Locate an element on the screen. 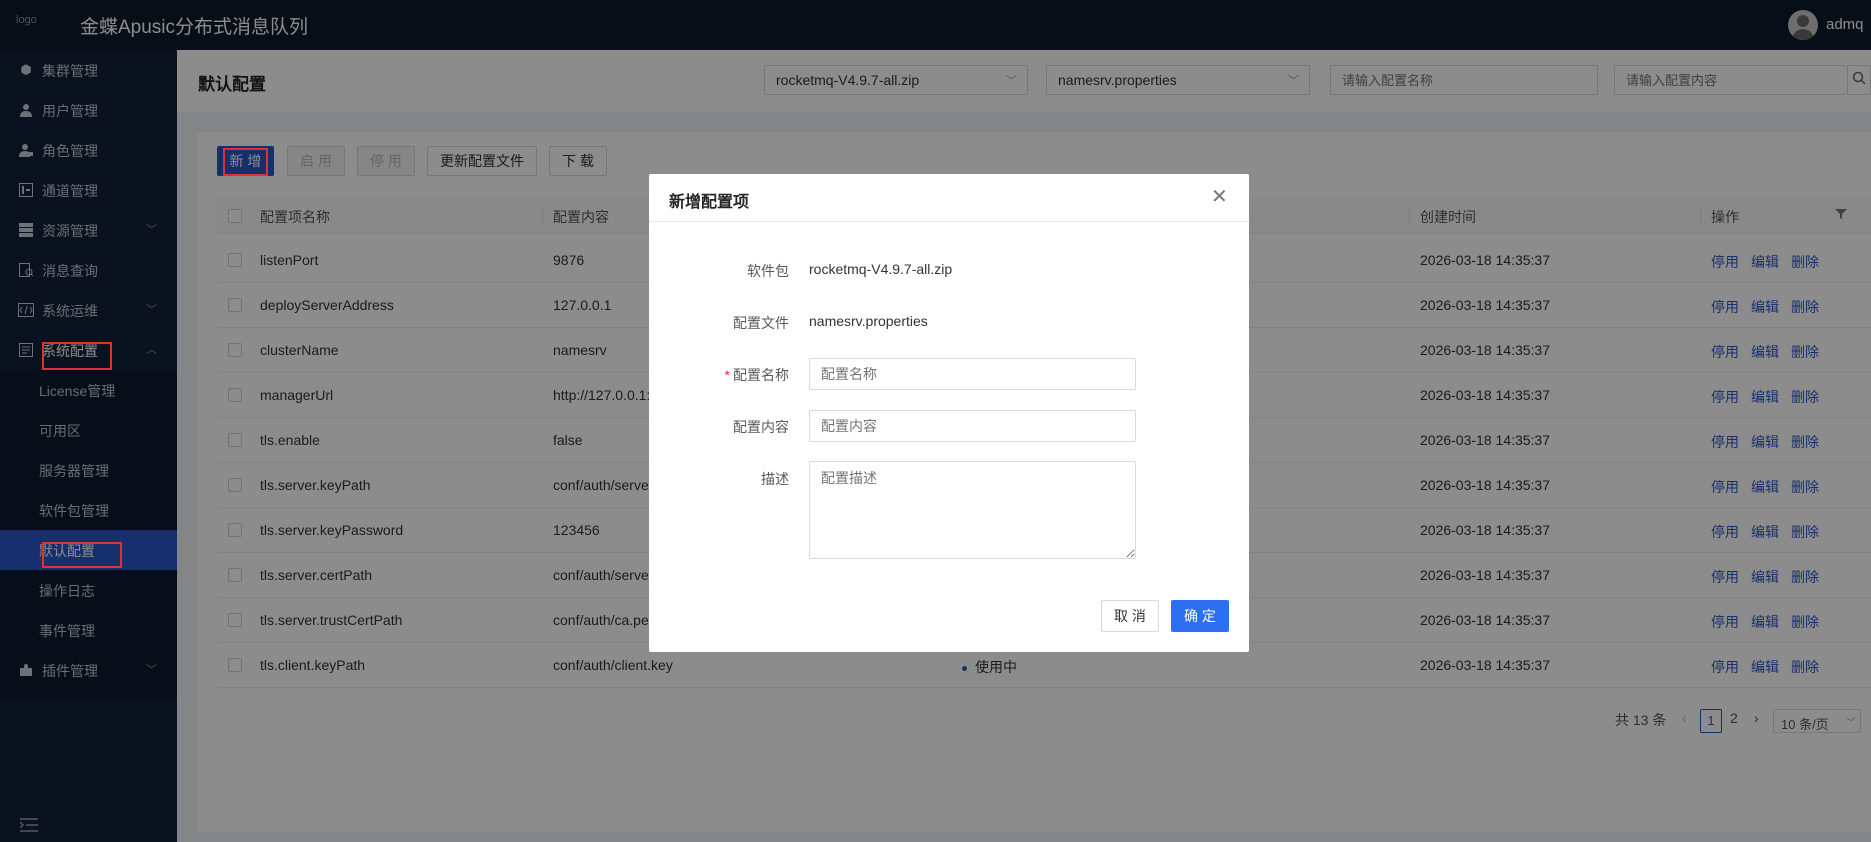 The width and height of the screenshot is (1871, 842). cancel-button: 取 消 is located at coordinates (1130, 616).